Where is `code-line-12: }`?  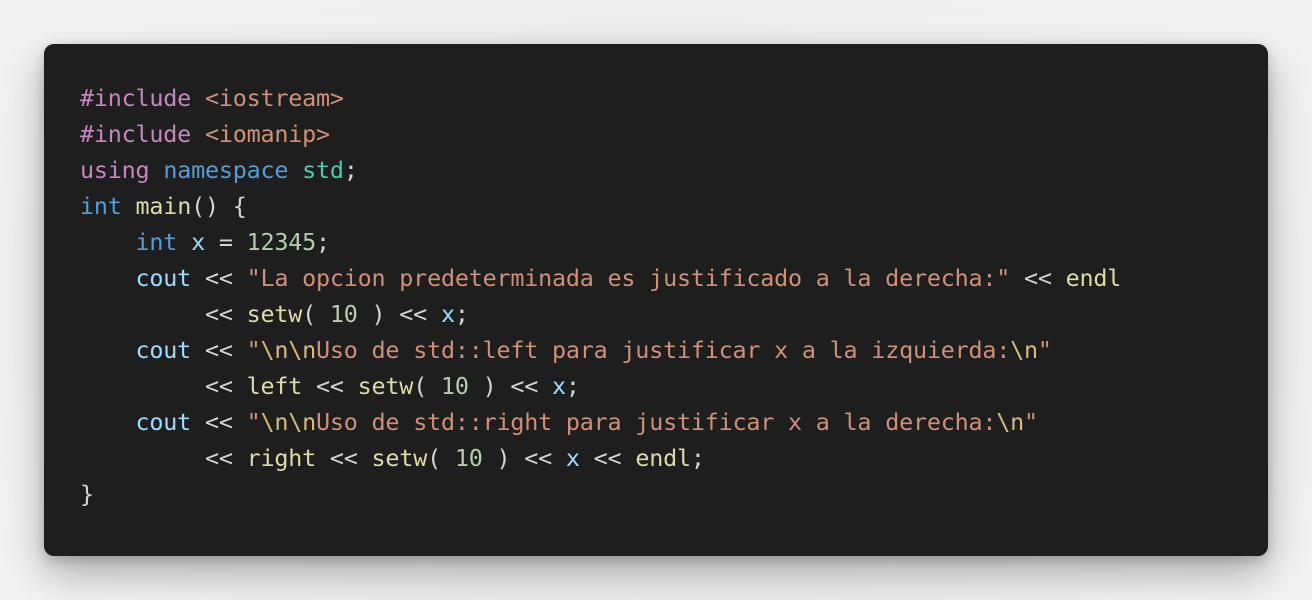
code-line-12: } is located at coordinates (600, 494).